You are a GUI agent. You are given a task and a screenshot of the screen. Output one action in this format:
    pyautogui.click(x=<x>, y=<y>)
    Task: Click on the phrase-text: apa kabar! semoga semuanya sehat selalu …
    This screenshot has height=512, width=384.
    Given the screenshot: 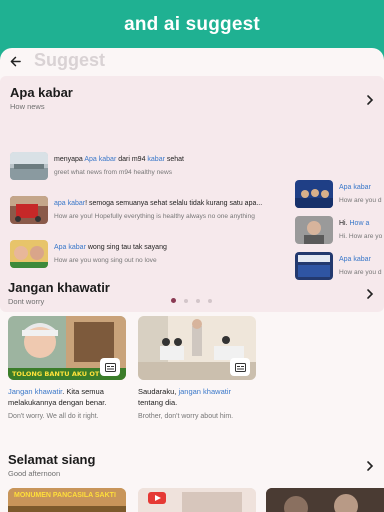 What is the action you would take?
    pyautogui.click(x=158, y=203)
    